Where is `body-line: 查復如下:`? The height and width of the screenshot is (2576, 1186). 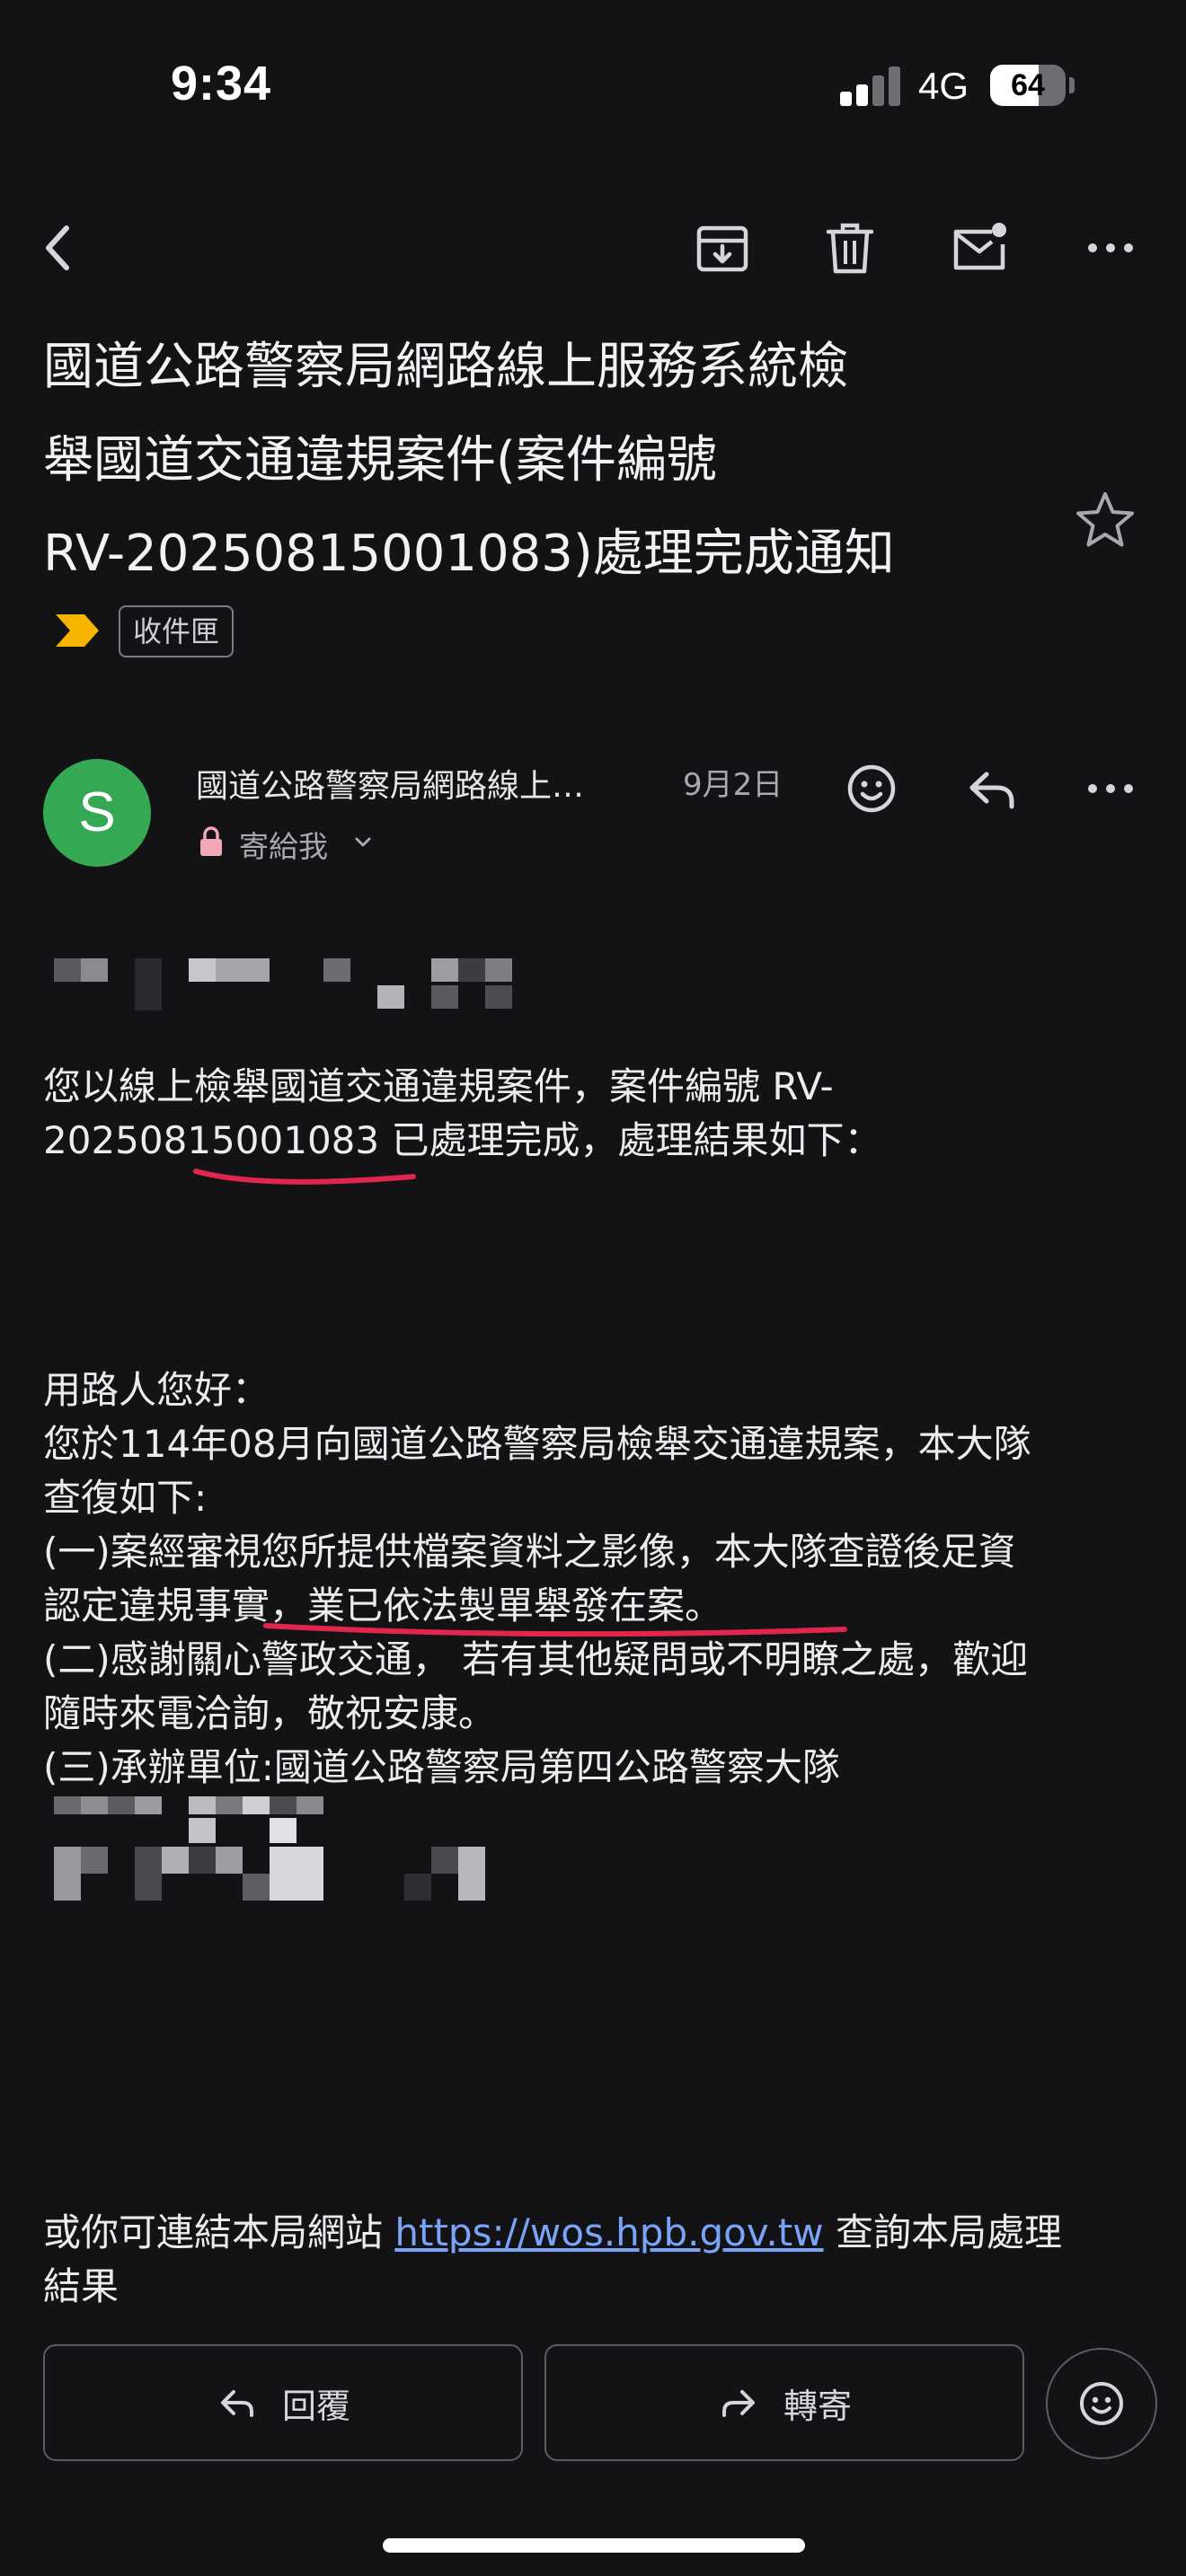 body-line: 查復如下: is located at coordinates (125, 1498).